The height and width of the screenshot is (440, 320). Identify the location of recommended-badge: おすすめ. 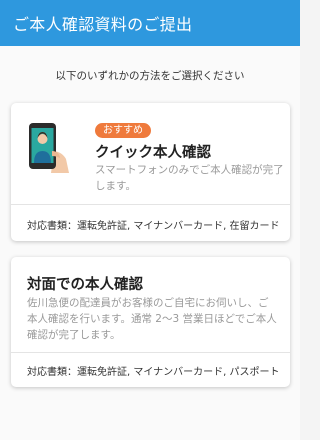
(123, 130).